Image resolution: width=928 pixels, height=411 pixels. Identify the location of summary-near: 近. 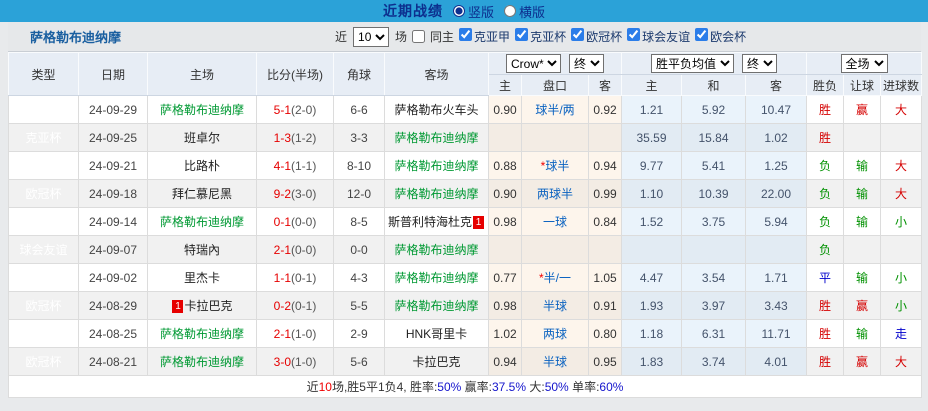
(312, 387).